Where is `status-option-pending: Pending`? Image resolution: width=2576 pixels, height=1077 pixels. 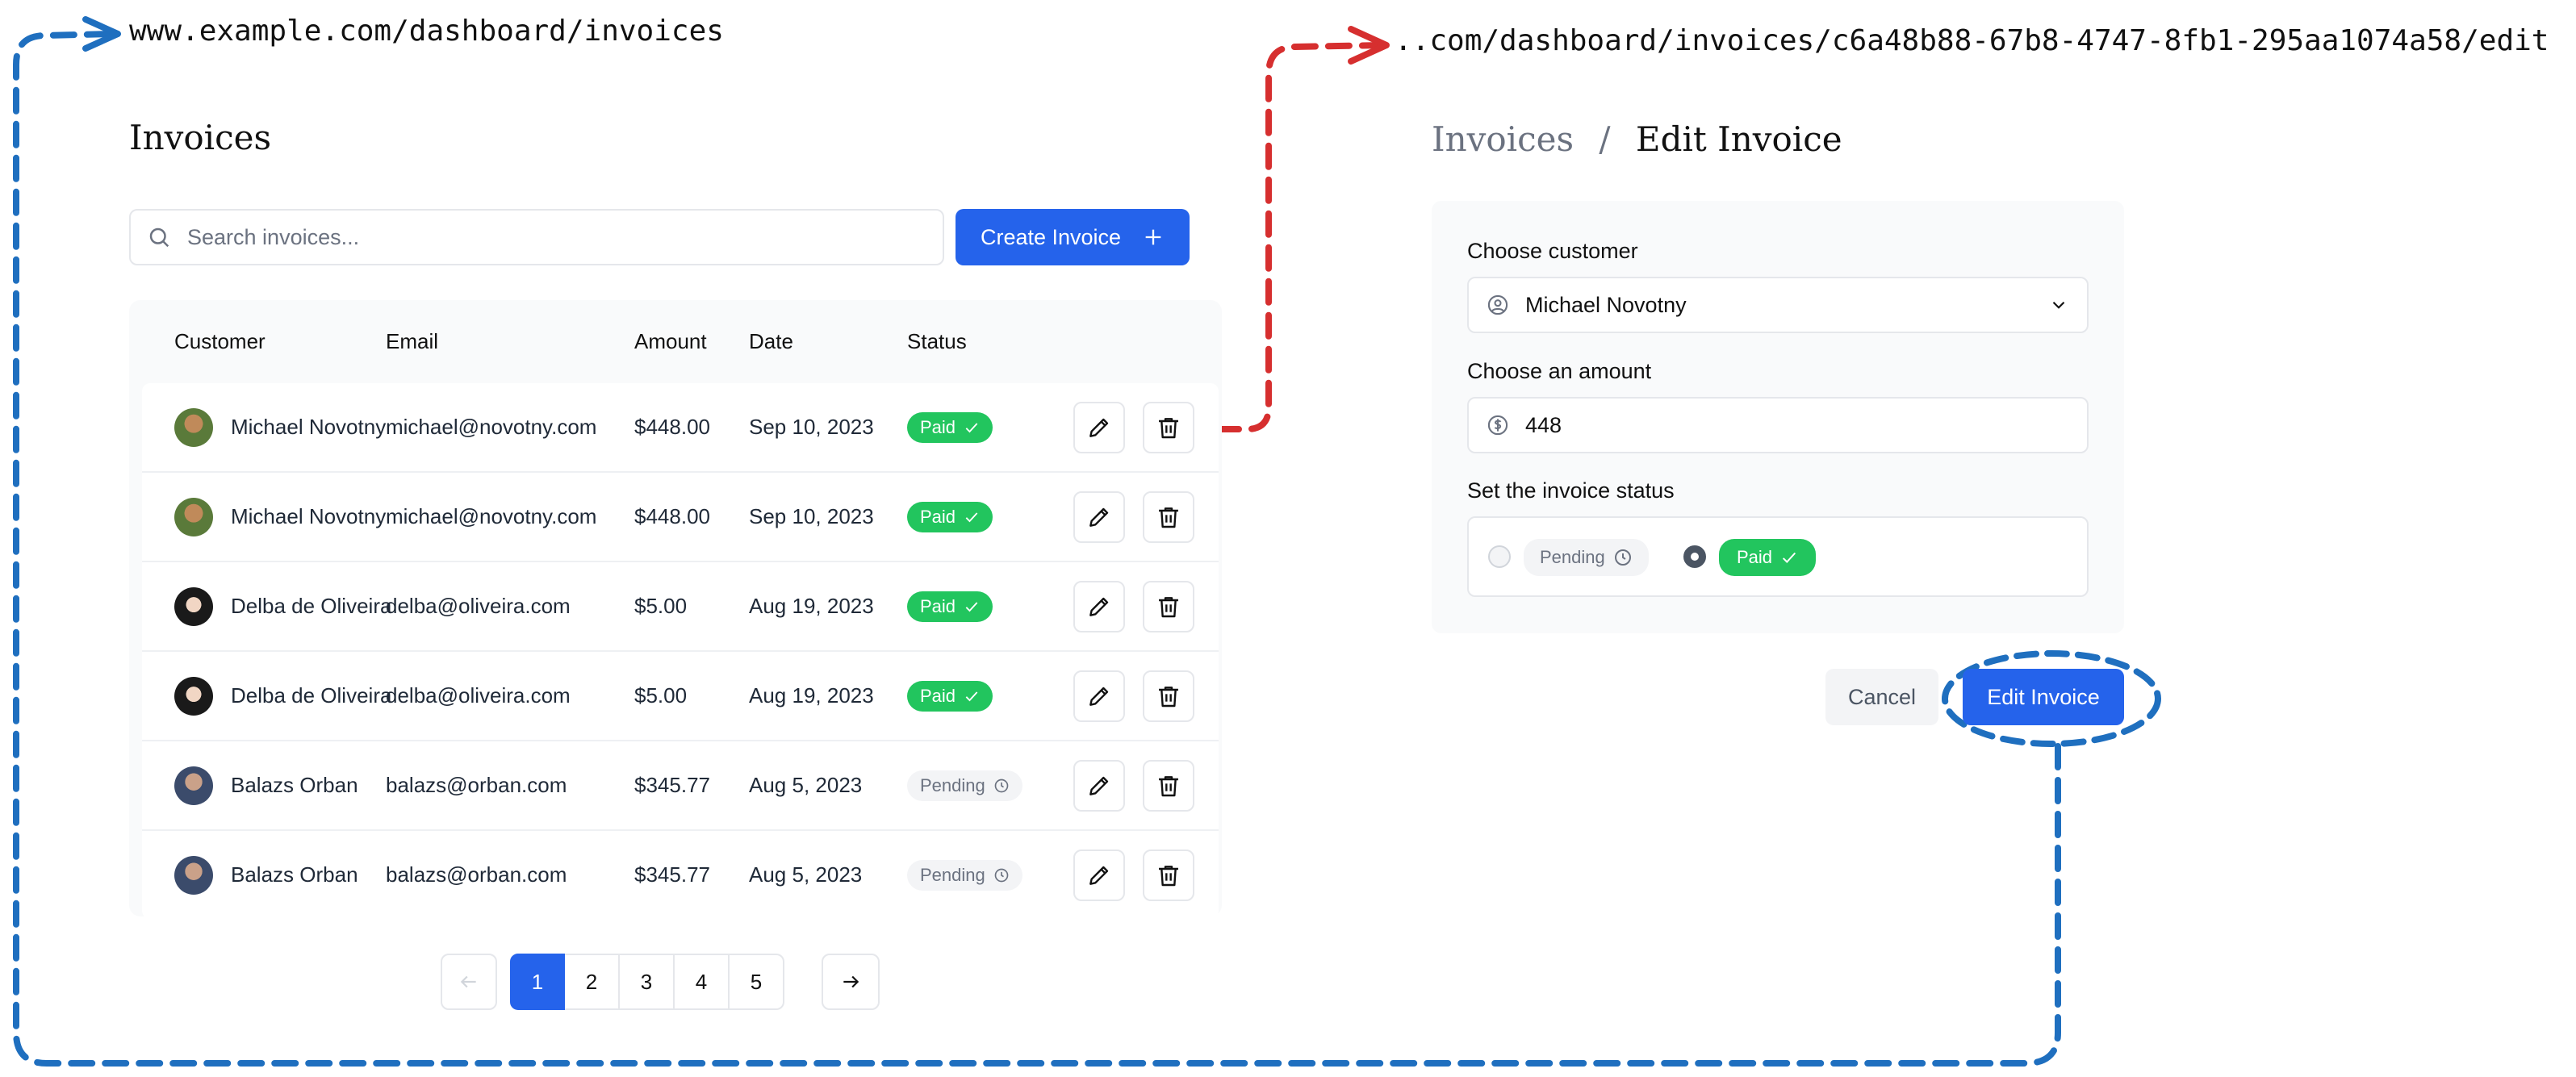 status-option-pending: Pending is located at coordinates (1586, 557).